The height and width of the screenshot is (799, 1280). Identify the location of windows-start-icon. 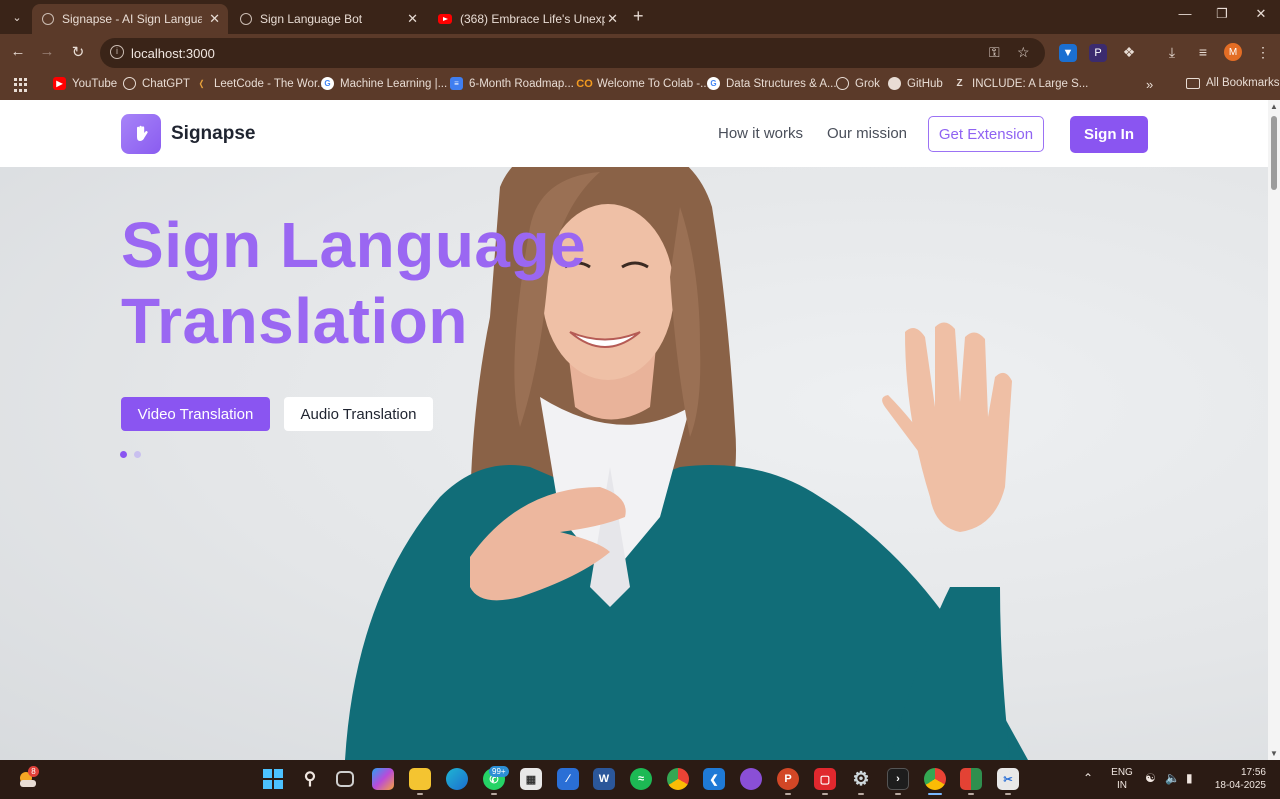
(273, 779).